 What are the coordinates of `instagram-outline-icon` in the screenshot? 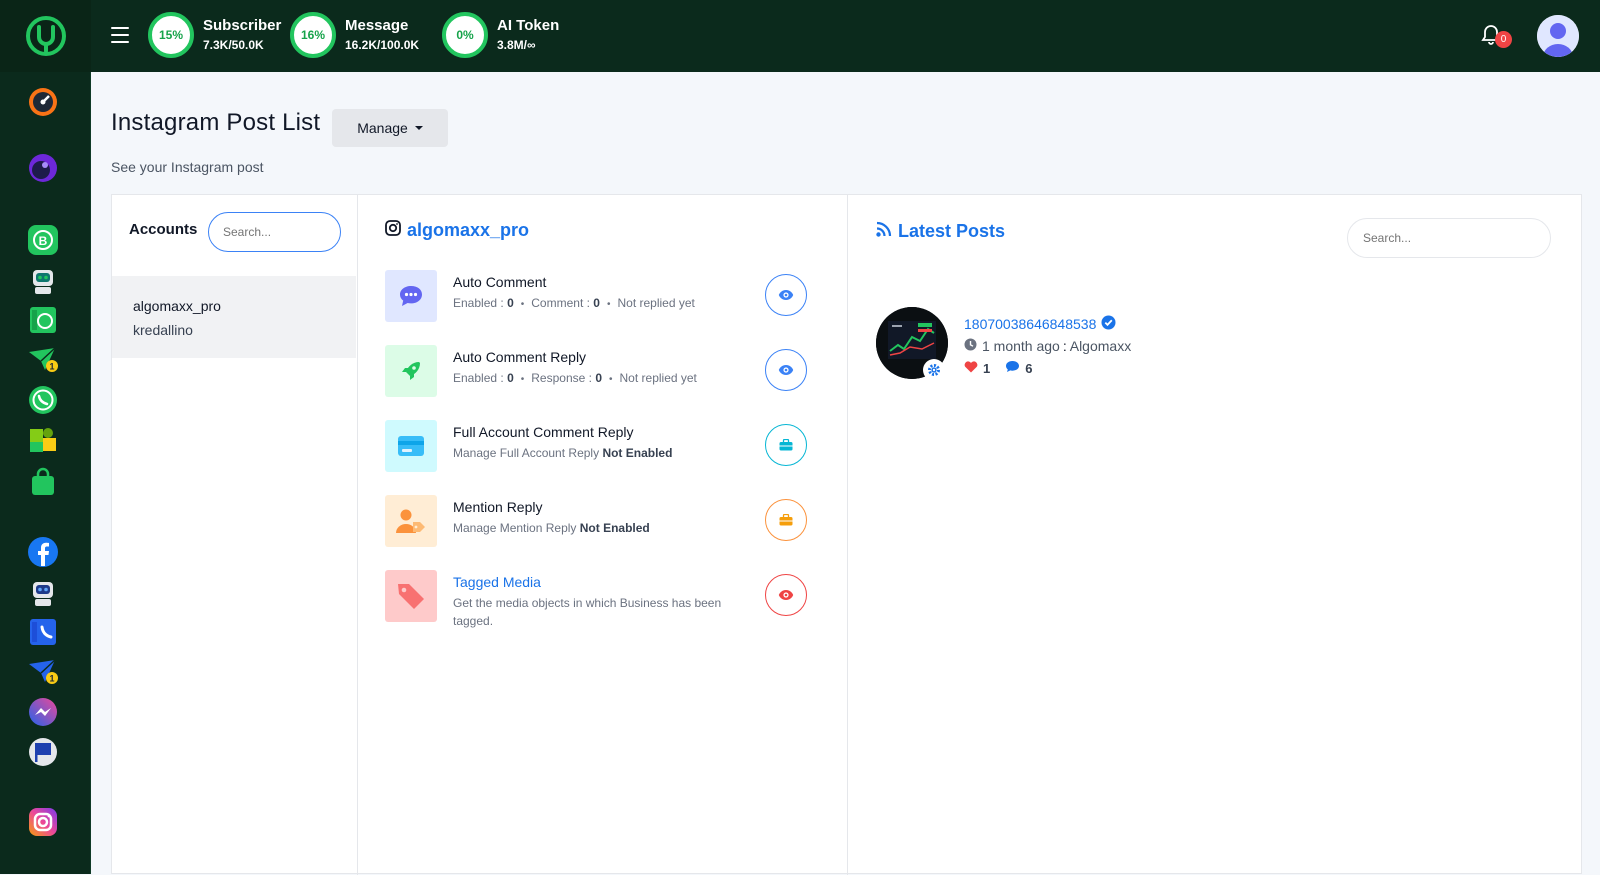 It's located at (393, 230).